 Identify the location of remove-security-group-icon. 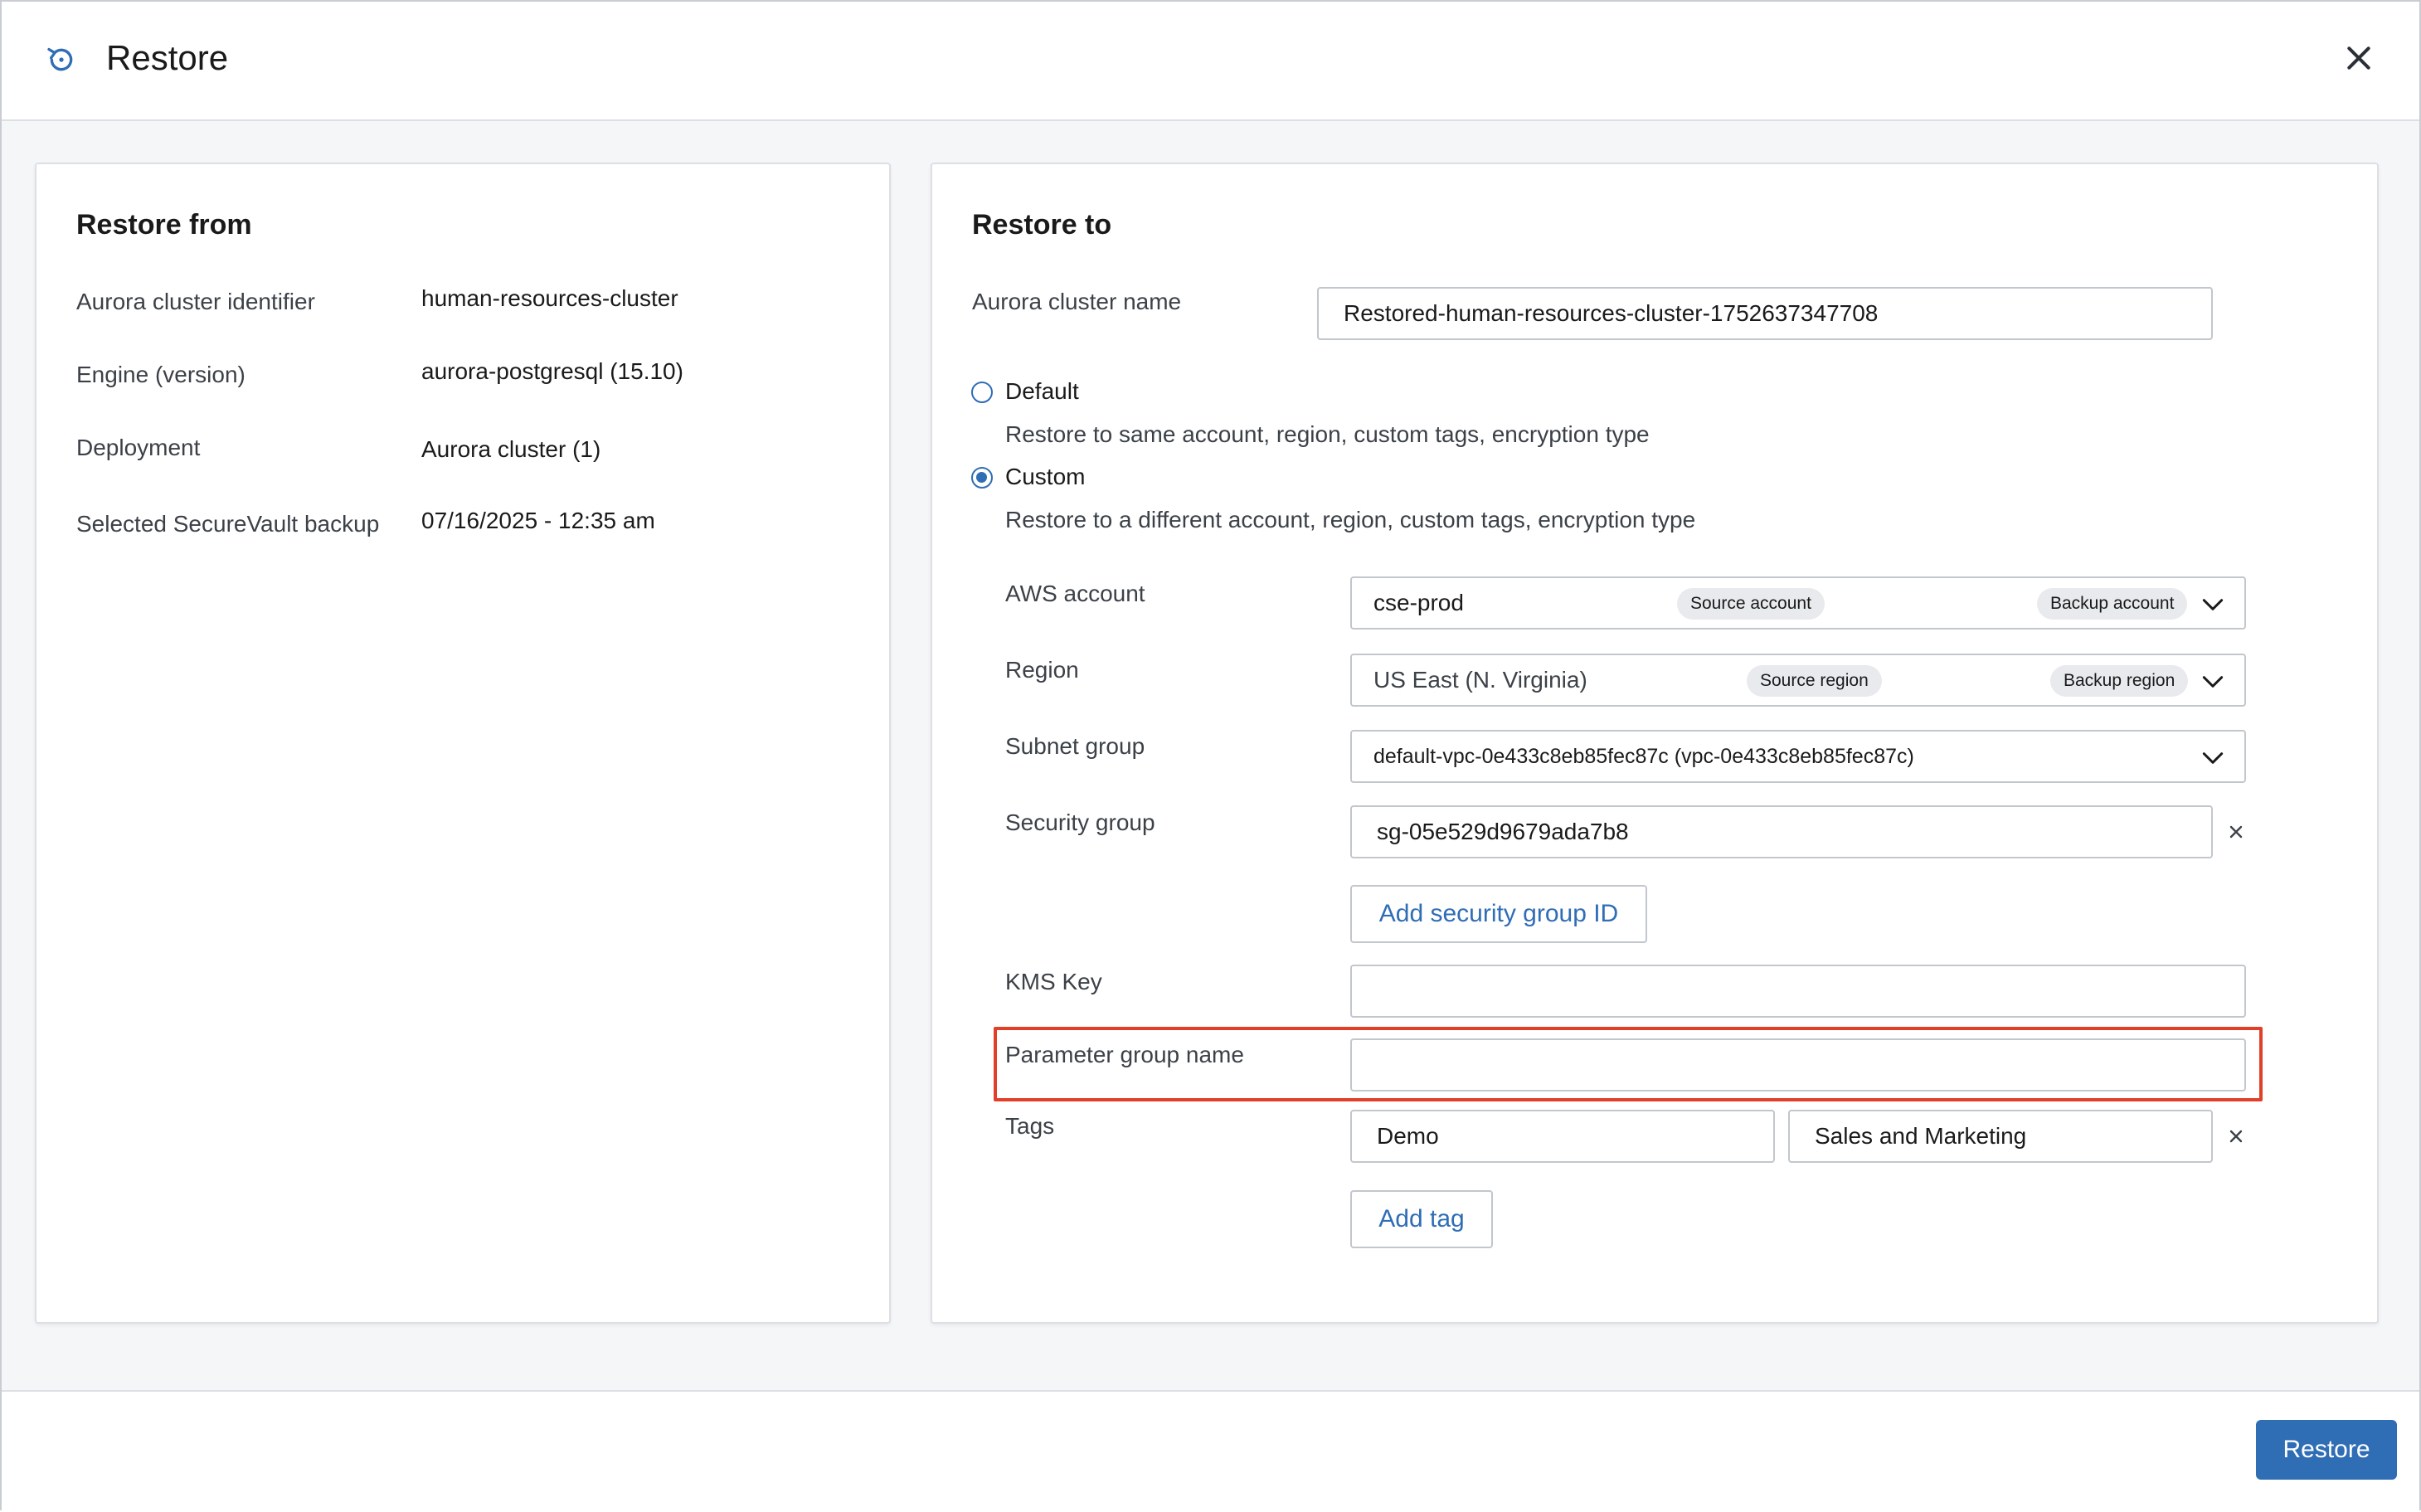
(2236, 832).